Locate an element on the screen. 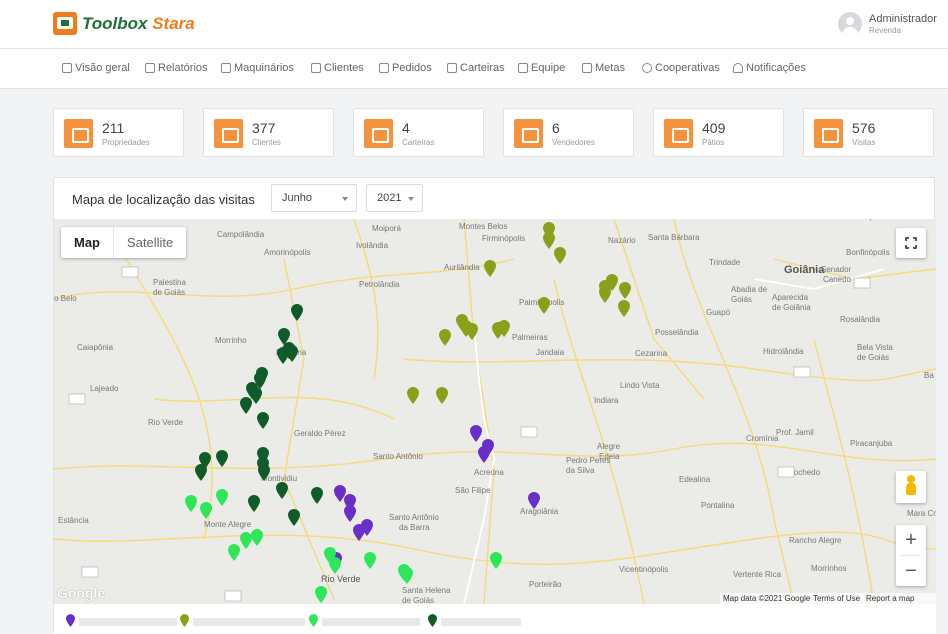  svg-text: Rosalândia is located at coordinates (860, 319).